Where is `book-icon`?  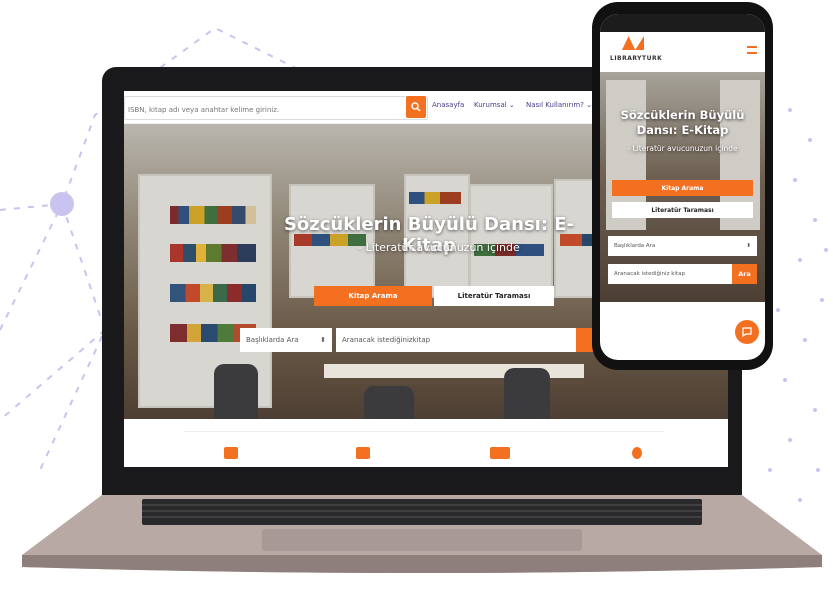
book-icon is located at coordinates (231, 453).